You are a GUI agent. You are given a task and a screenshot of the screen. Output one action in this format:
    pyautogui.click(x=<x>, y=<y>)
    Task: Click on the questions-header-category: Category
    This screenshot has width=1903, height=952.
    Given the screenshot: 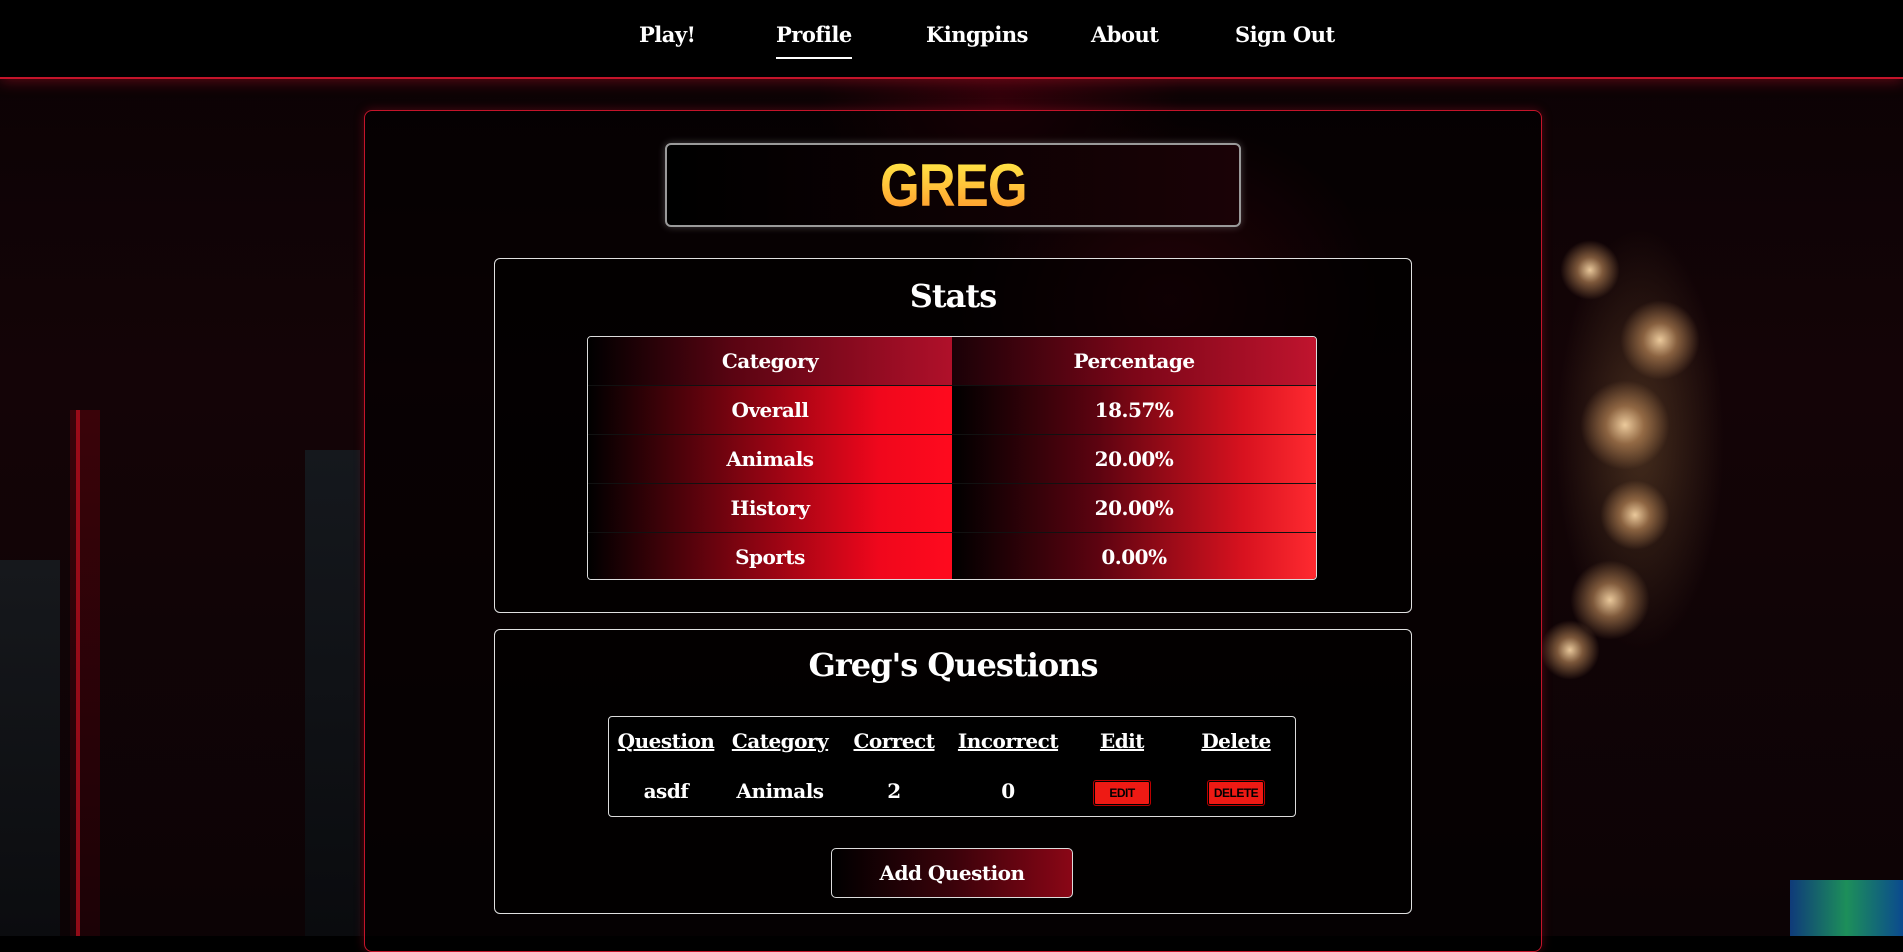 What is the action you would take?
    pyautogui.click(x=780, y=741)
    